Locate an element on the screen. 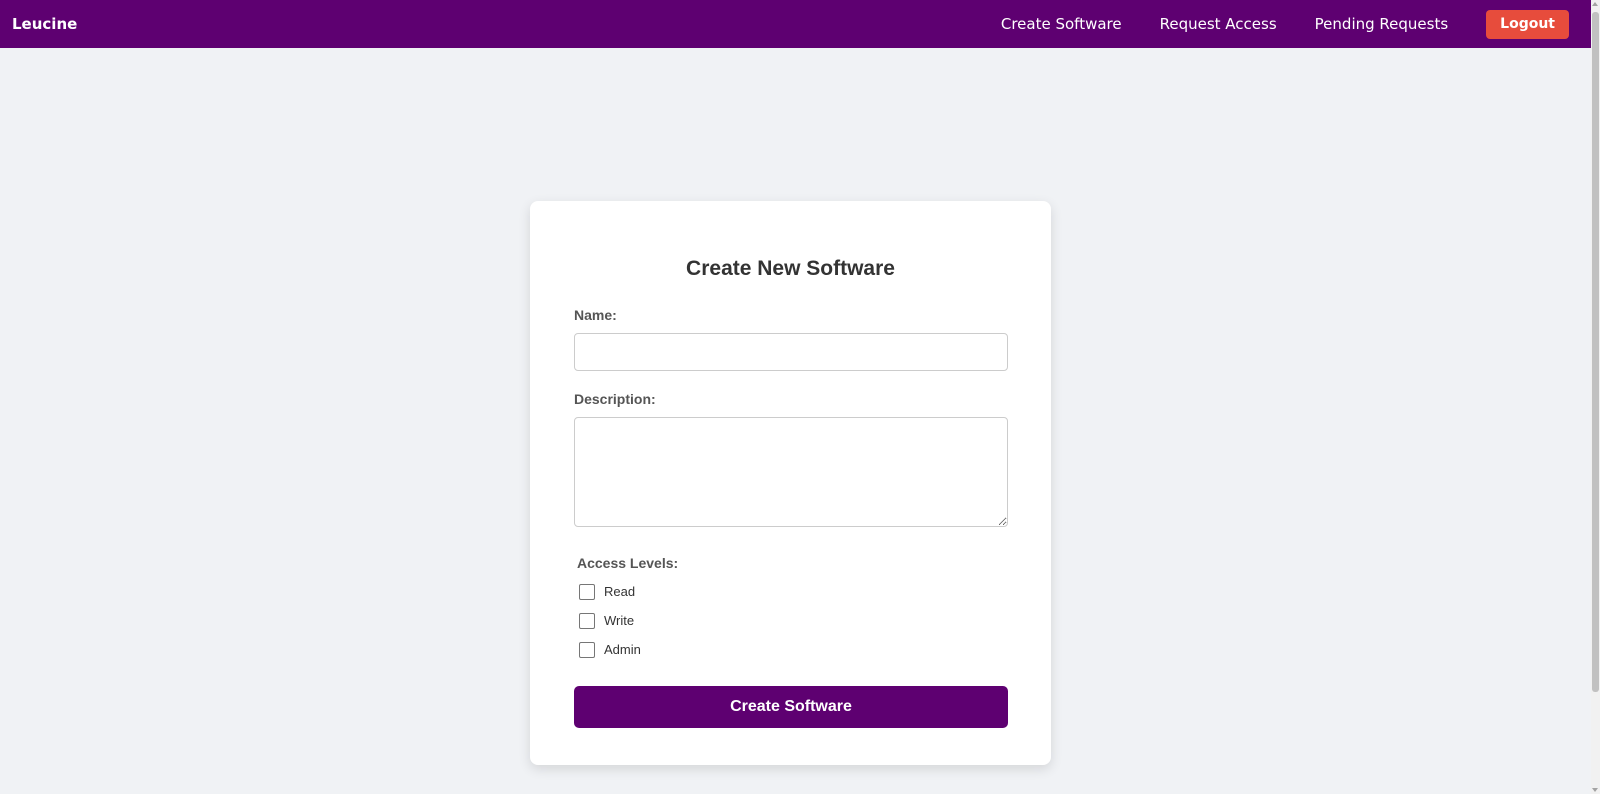 This screenshot has height=794, width=1600. create-software-button: Create Software is located at coordinates (791, 707).